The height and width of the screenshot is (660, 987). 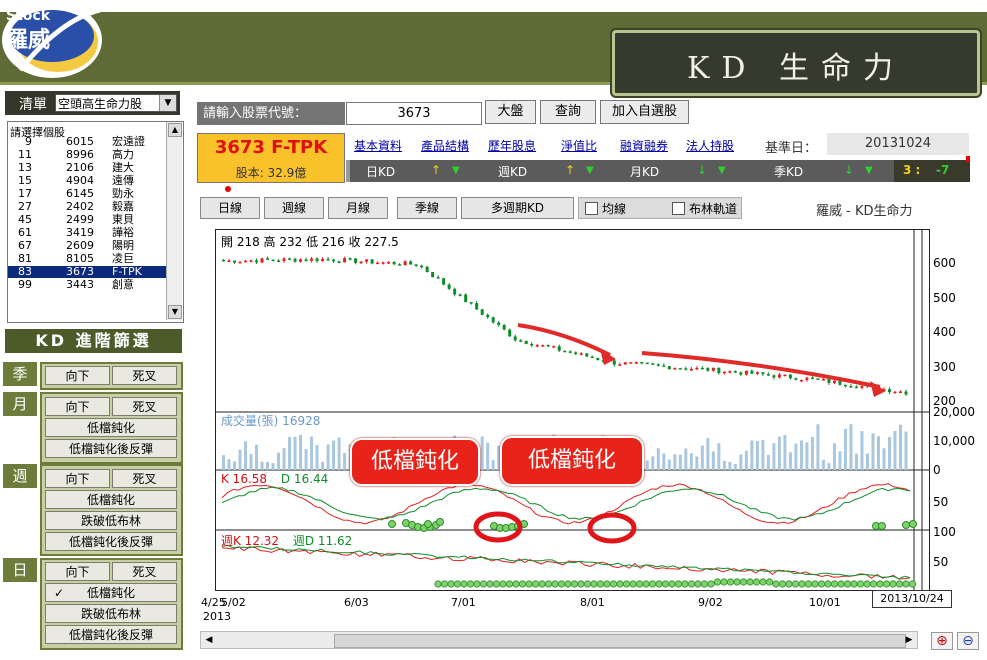 What do you see at coordinates (271, 173) in the screenshot?
I see `stock-capital: 股本: 32.9億` at bounding box center [271, 173].